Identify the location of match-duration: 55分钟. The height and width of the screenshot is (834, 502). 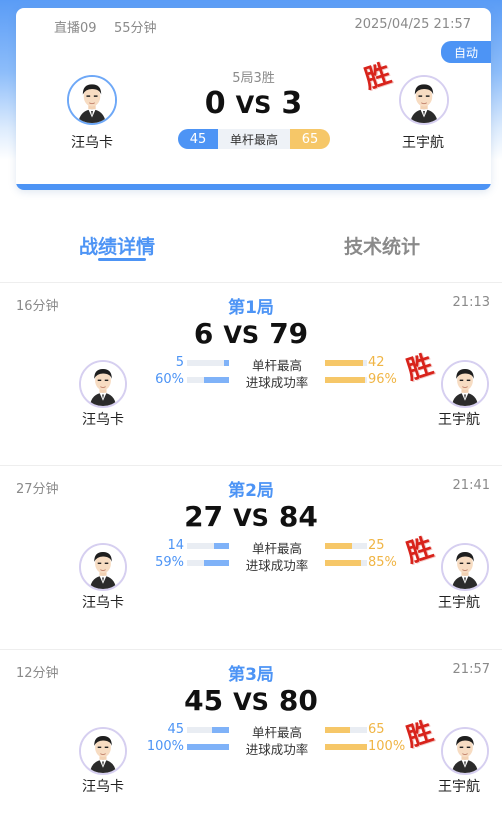
(135, 28).